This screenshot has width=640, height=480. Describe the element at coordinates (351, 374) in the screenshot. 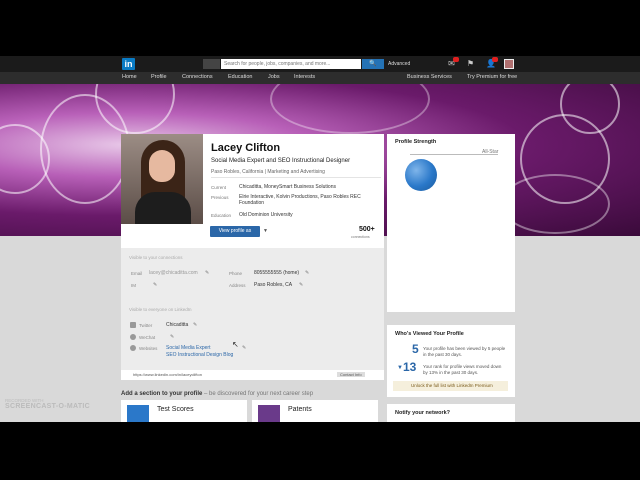

I see `contact-info-button: Contact Info` at that location.